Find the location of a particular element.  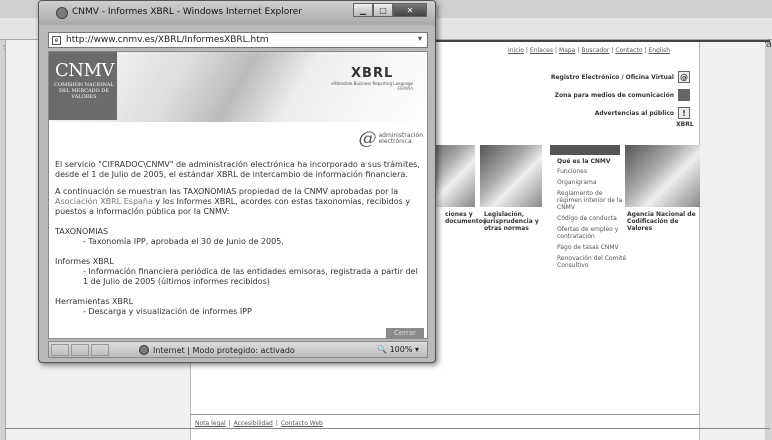

qs-item: Código de conducta is located at coordinates (592, 218).